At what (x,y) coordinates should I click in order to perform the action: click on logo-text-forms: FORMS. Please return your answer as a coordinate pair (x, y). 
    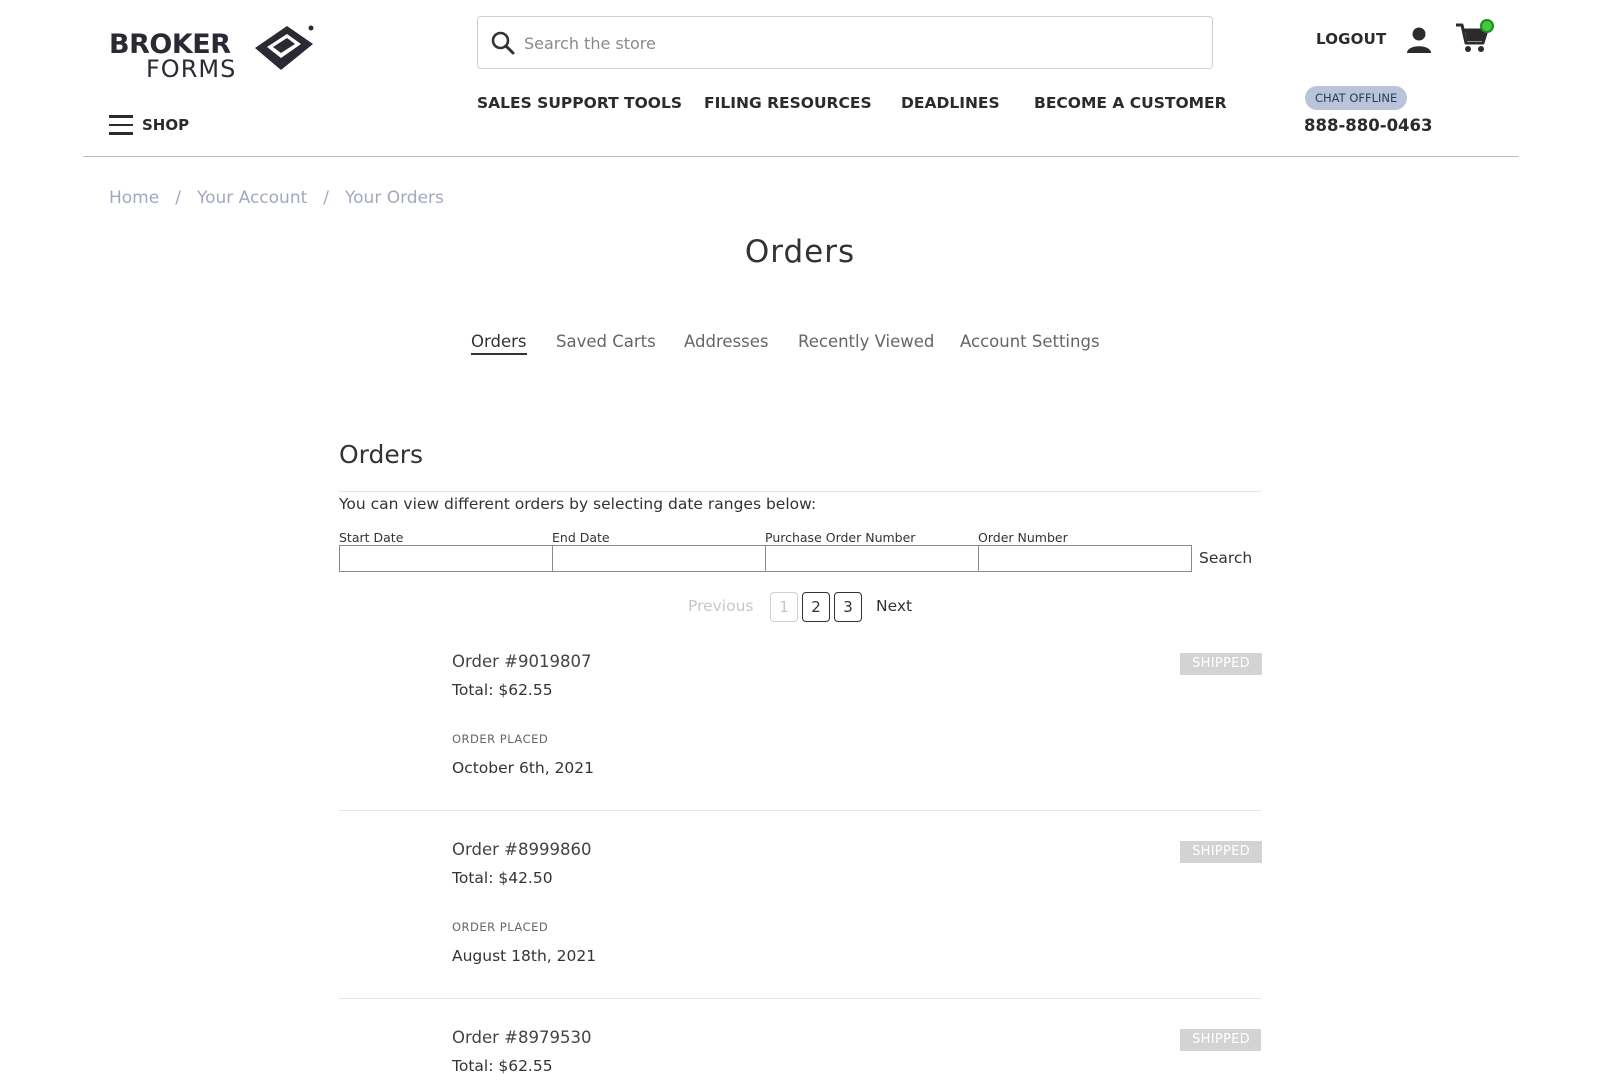
    Looking at the image, I should click on (191, 69).